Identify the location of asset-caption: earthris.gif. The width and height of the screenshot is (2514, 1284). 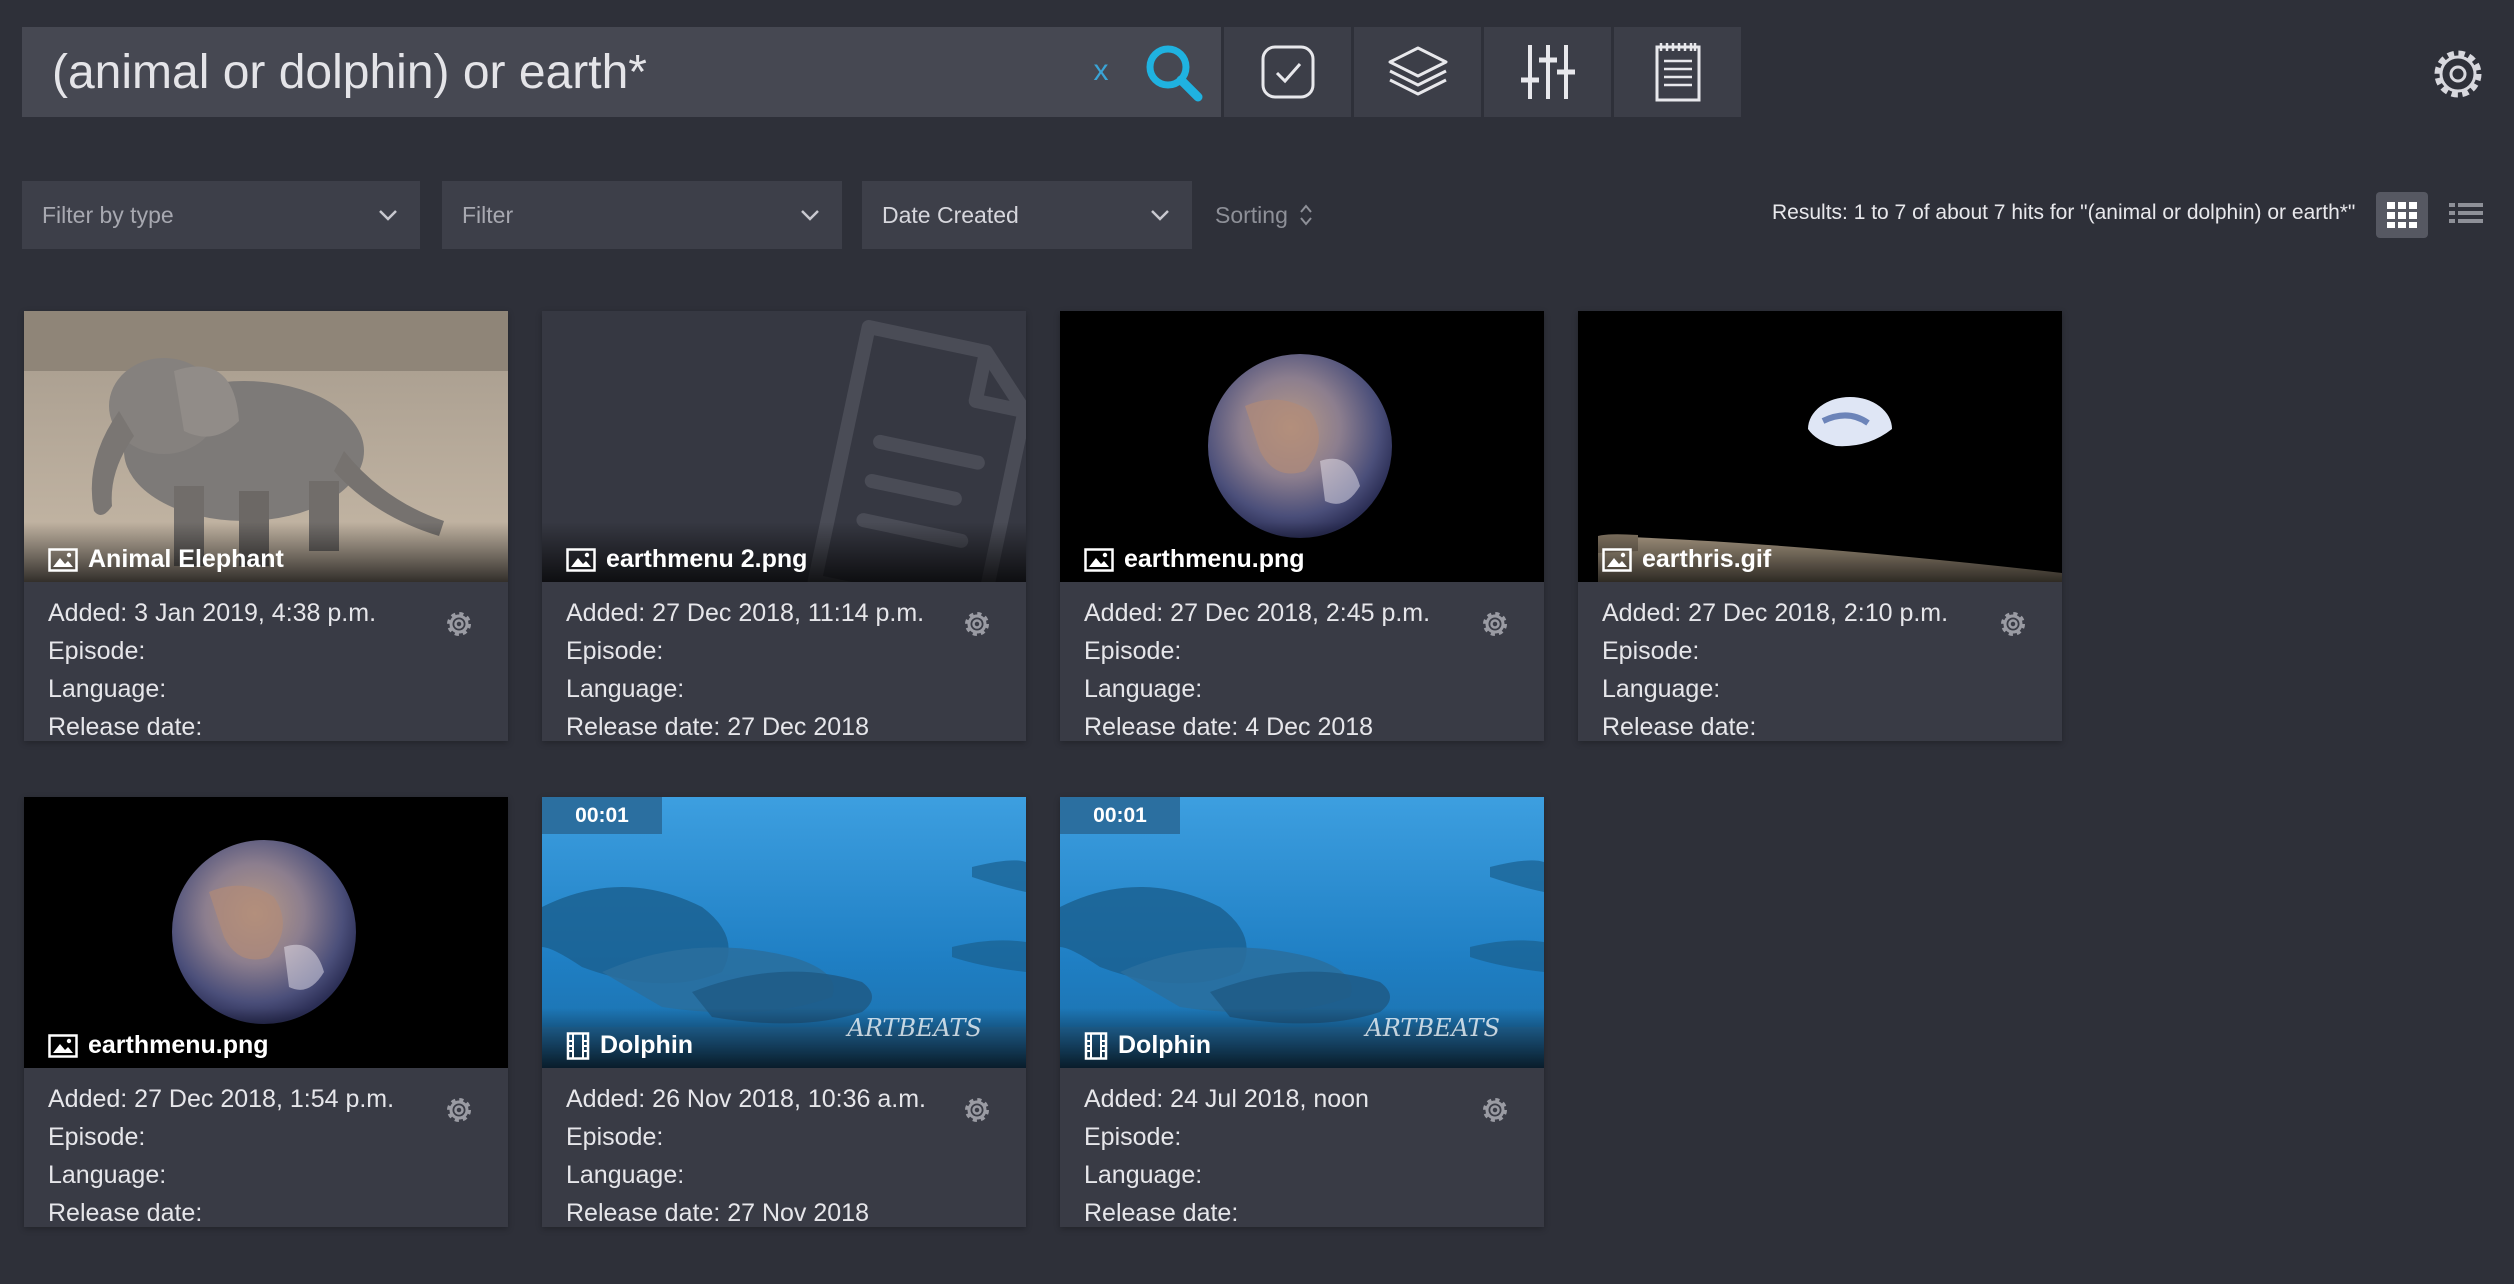
(1686, 559).